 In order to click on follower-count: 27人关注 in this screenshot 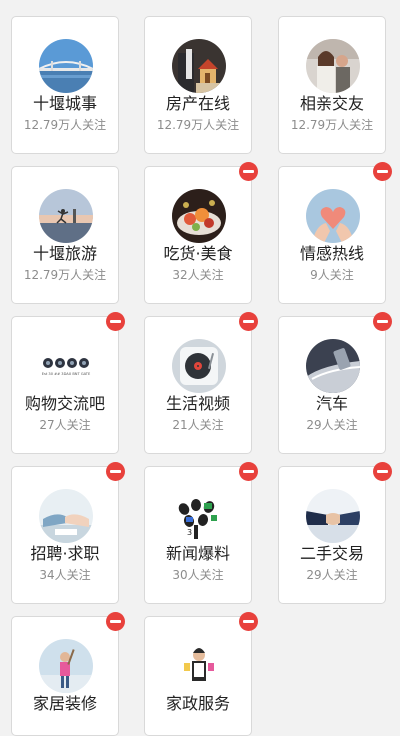, I will do `click(65, 425)`.